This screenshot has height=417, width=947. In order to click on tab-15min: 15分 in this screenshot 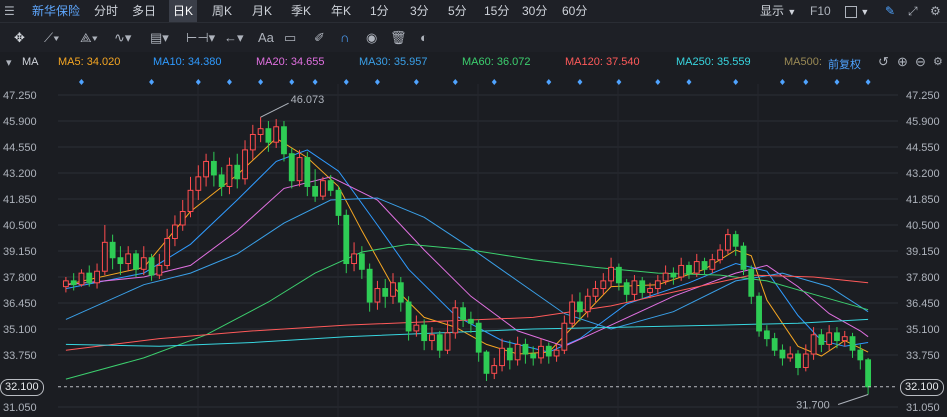, I will do `click(496, 11)`.